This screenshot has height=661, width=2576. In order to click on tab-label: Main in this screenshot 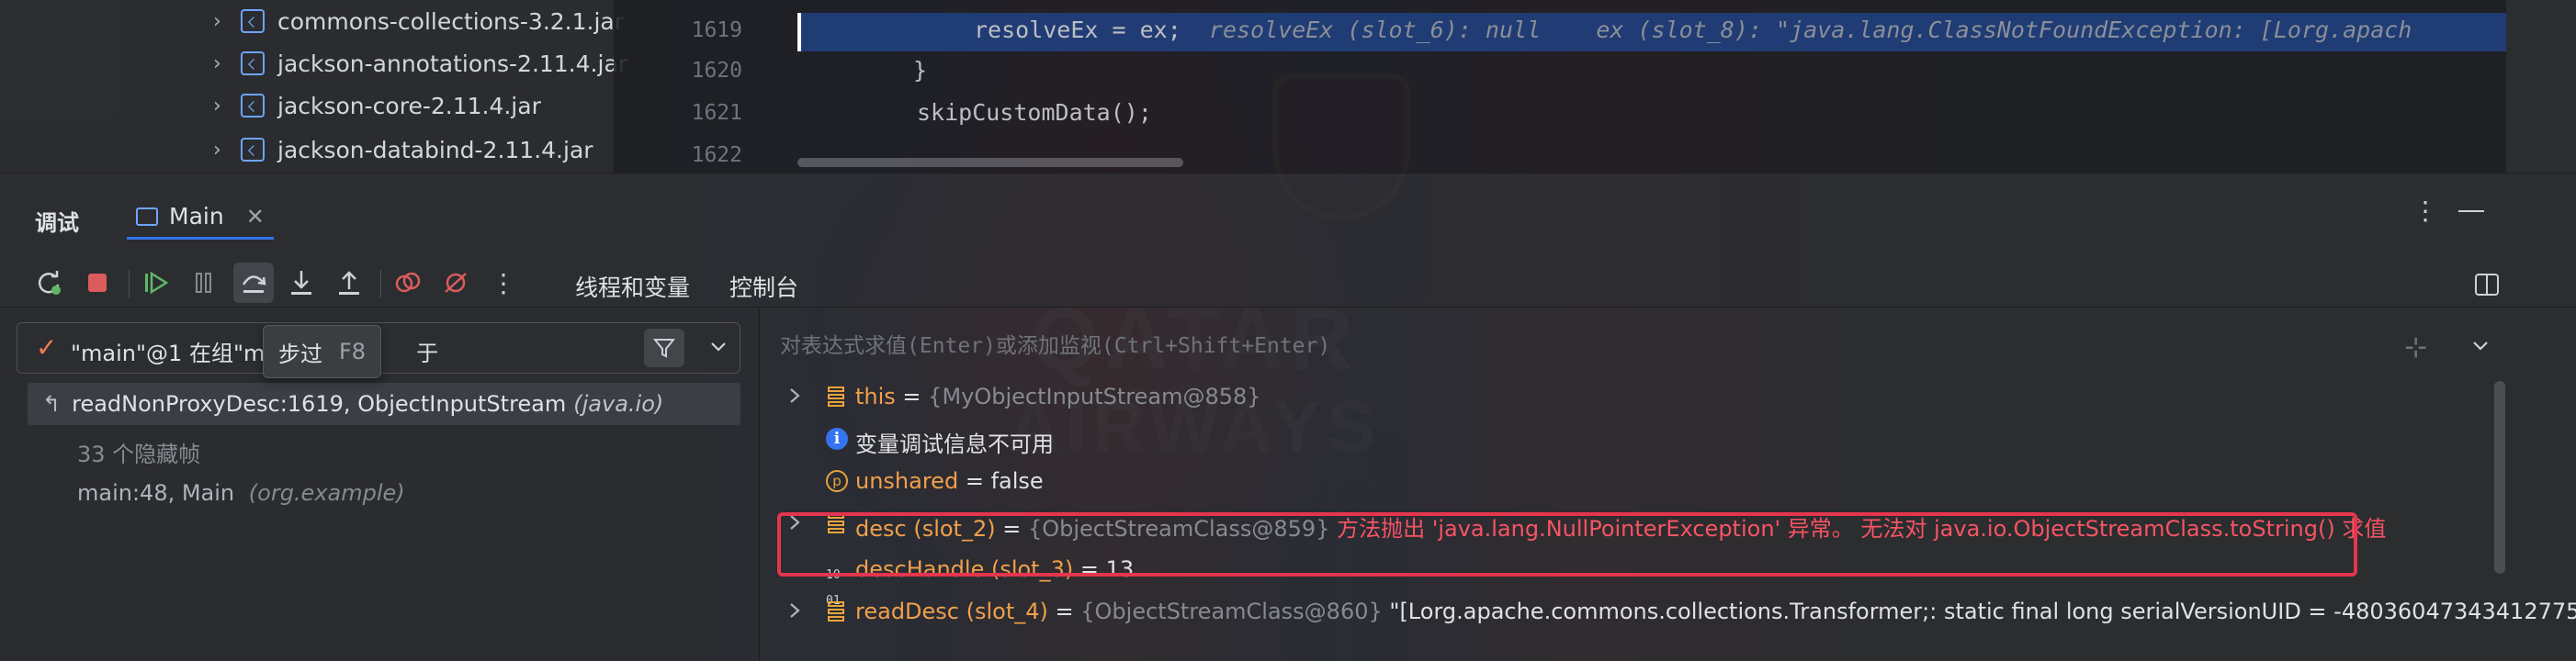, I will do `click(196, 216)`.